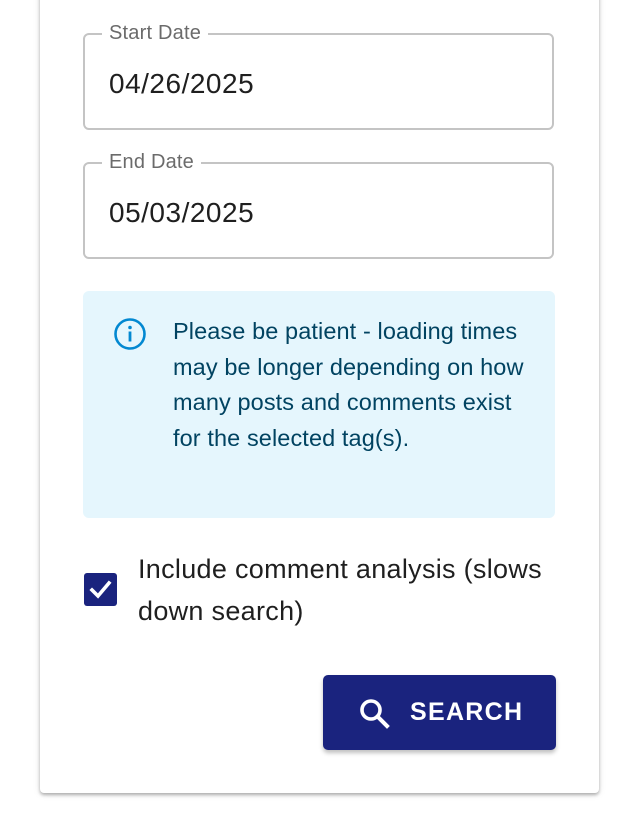 The image size is (640, 831). Describe the element at coordinates (130, 334) in the screenshot. I see `info-icon` at that location.